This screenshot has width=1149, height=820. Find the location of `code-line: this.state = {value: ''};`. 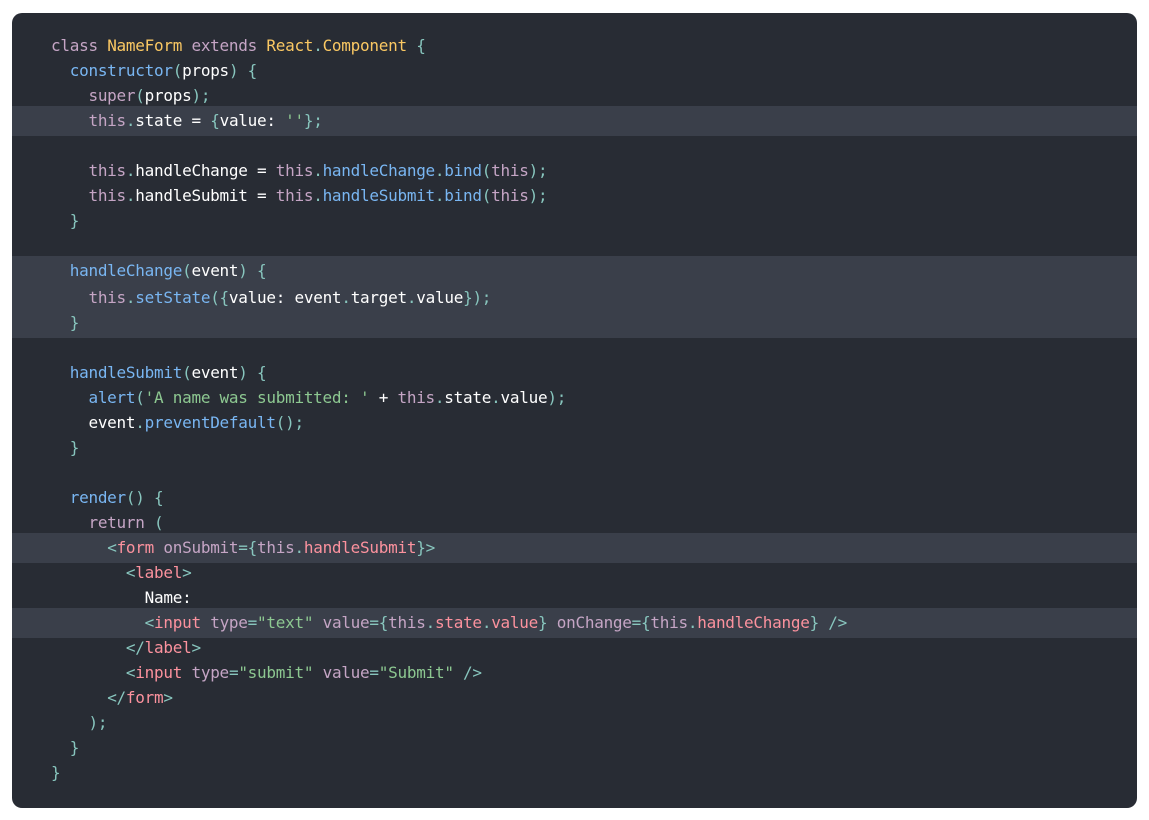

code-line: this.state = {value: ''}; is located at coordinates (574, 121).